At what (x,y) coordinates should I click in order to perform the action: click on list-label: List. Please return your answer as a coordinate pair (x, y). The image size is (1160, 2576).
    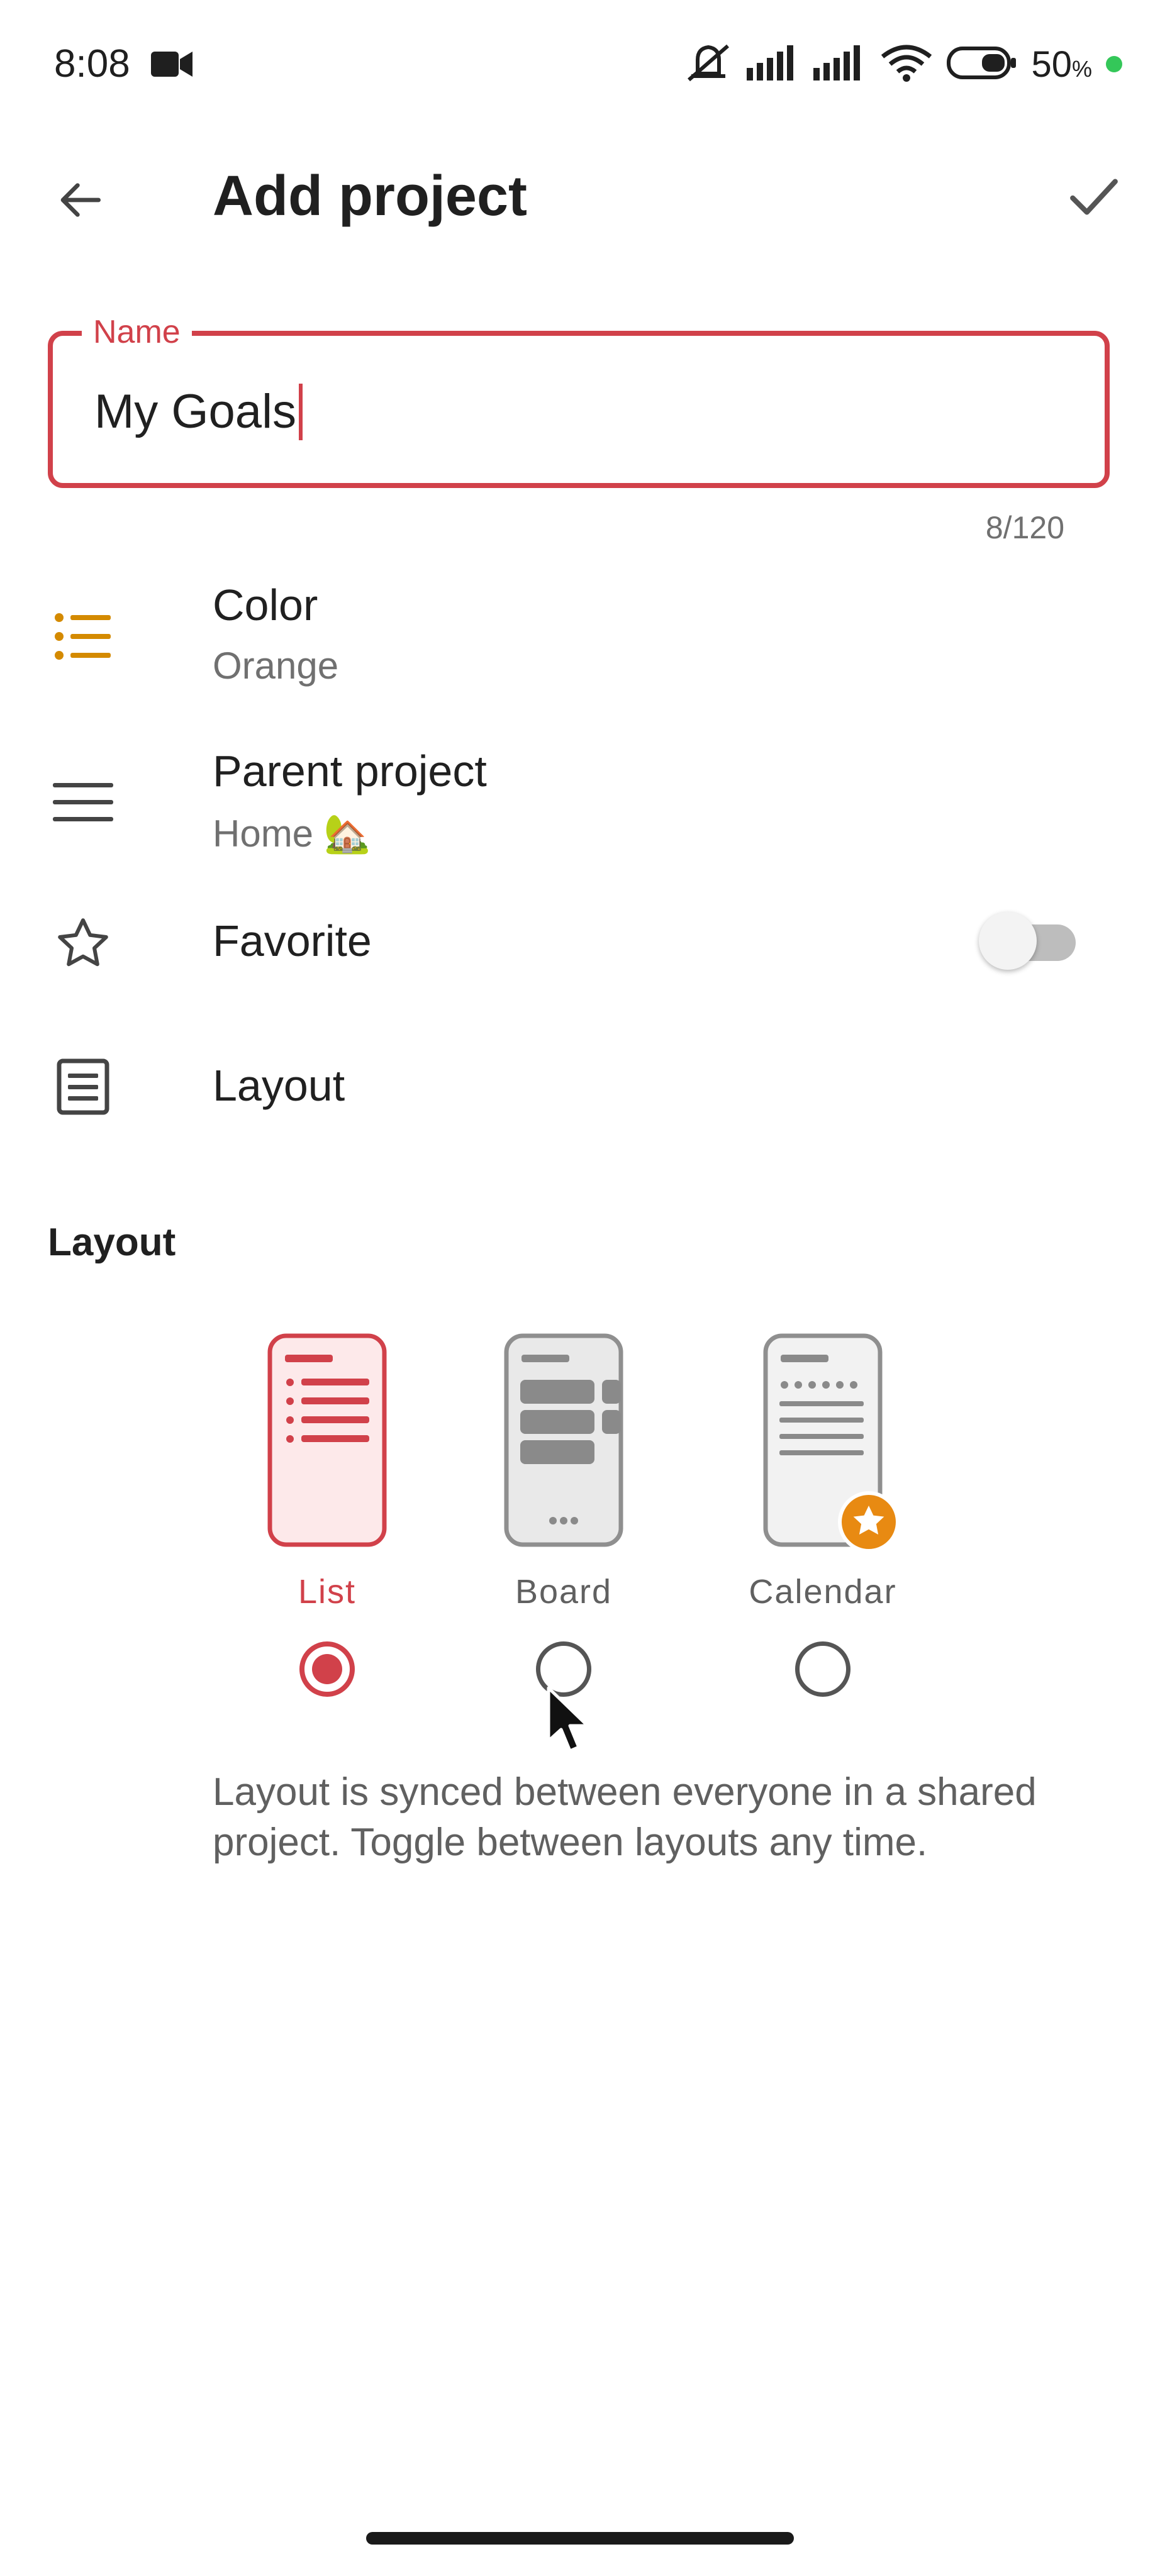
    Looking at the image, I should click on (327, 1592).